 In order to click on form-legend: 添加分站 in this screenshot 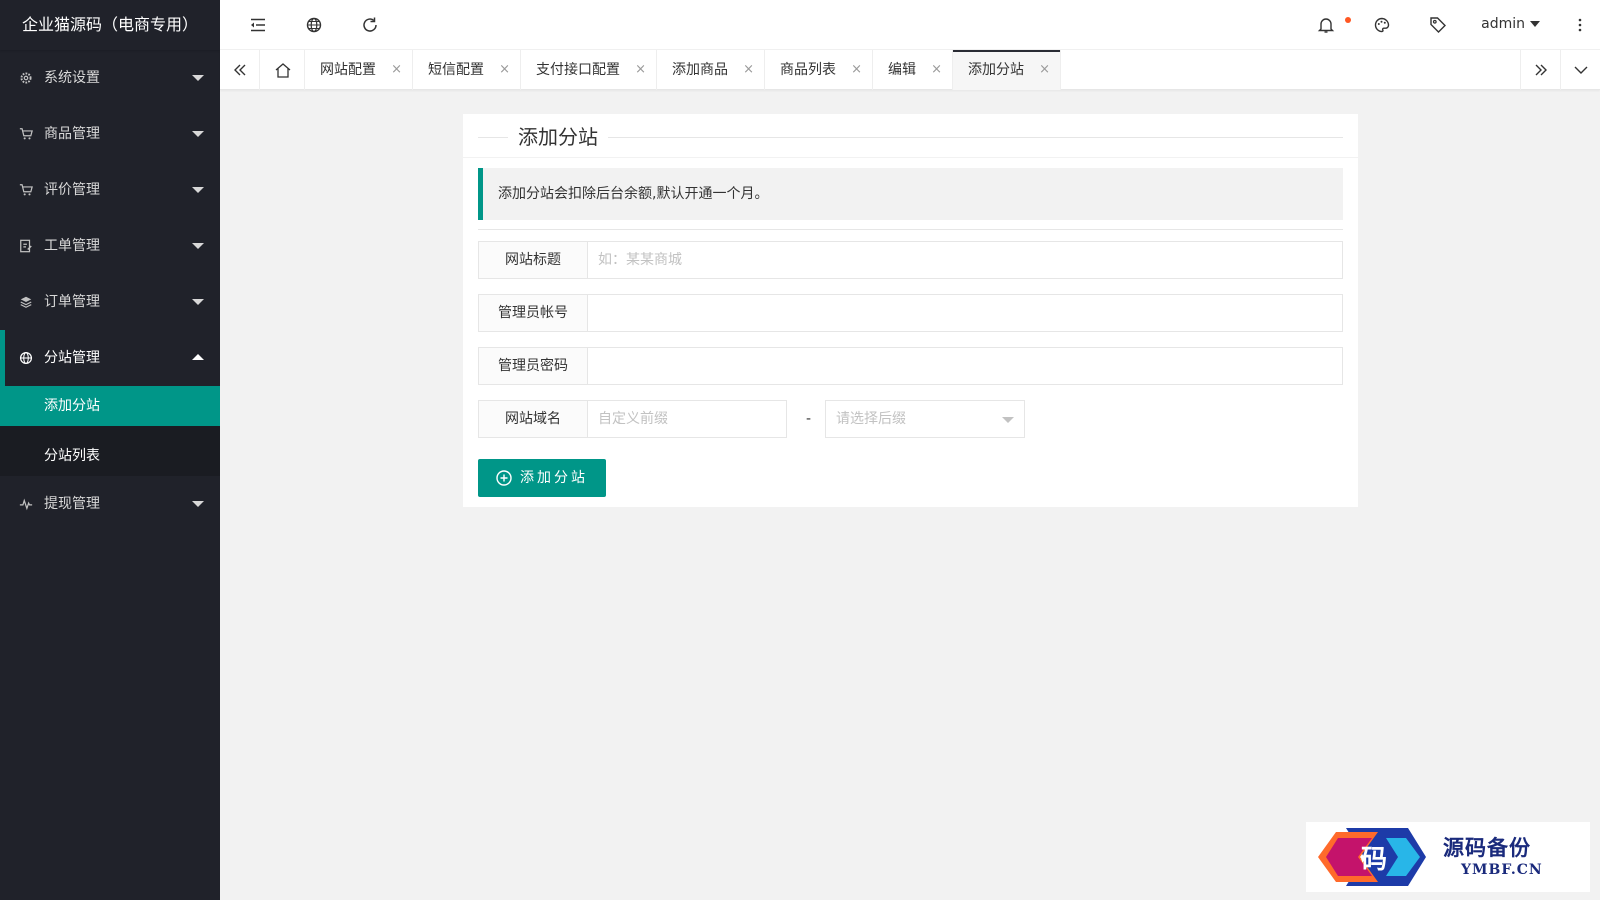, I will do `click(910, 137)`.